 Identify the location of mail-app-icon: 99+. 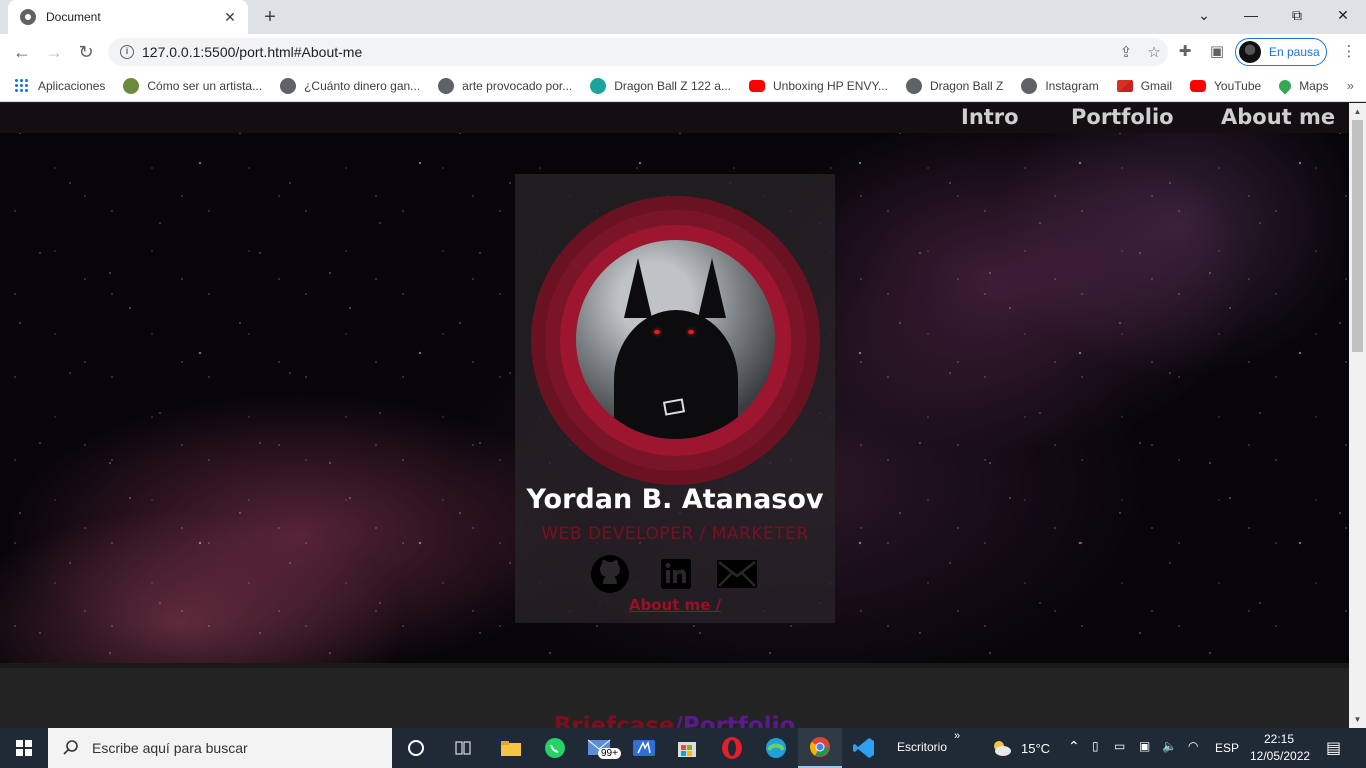
(600, 748).